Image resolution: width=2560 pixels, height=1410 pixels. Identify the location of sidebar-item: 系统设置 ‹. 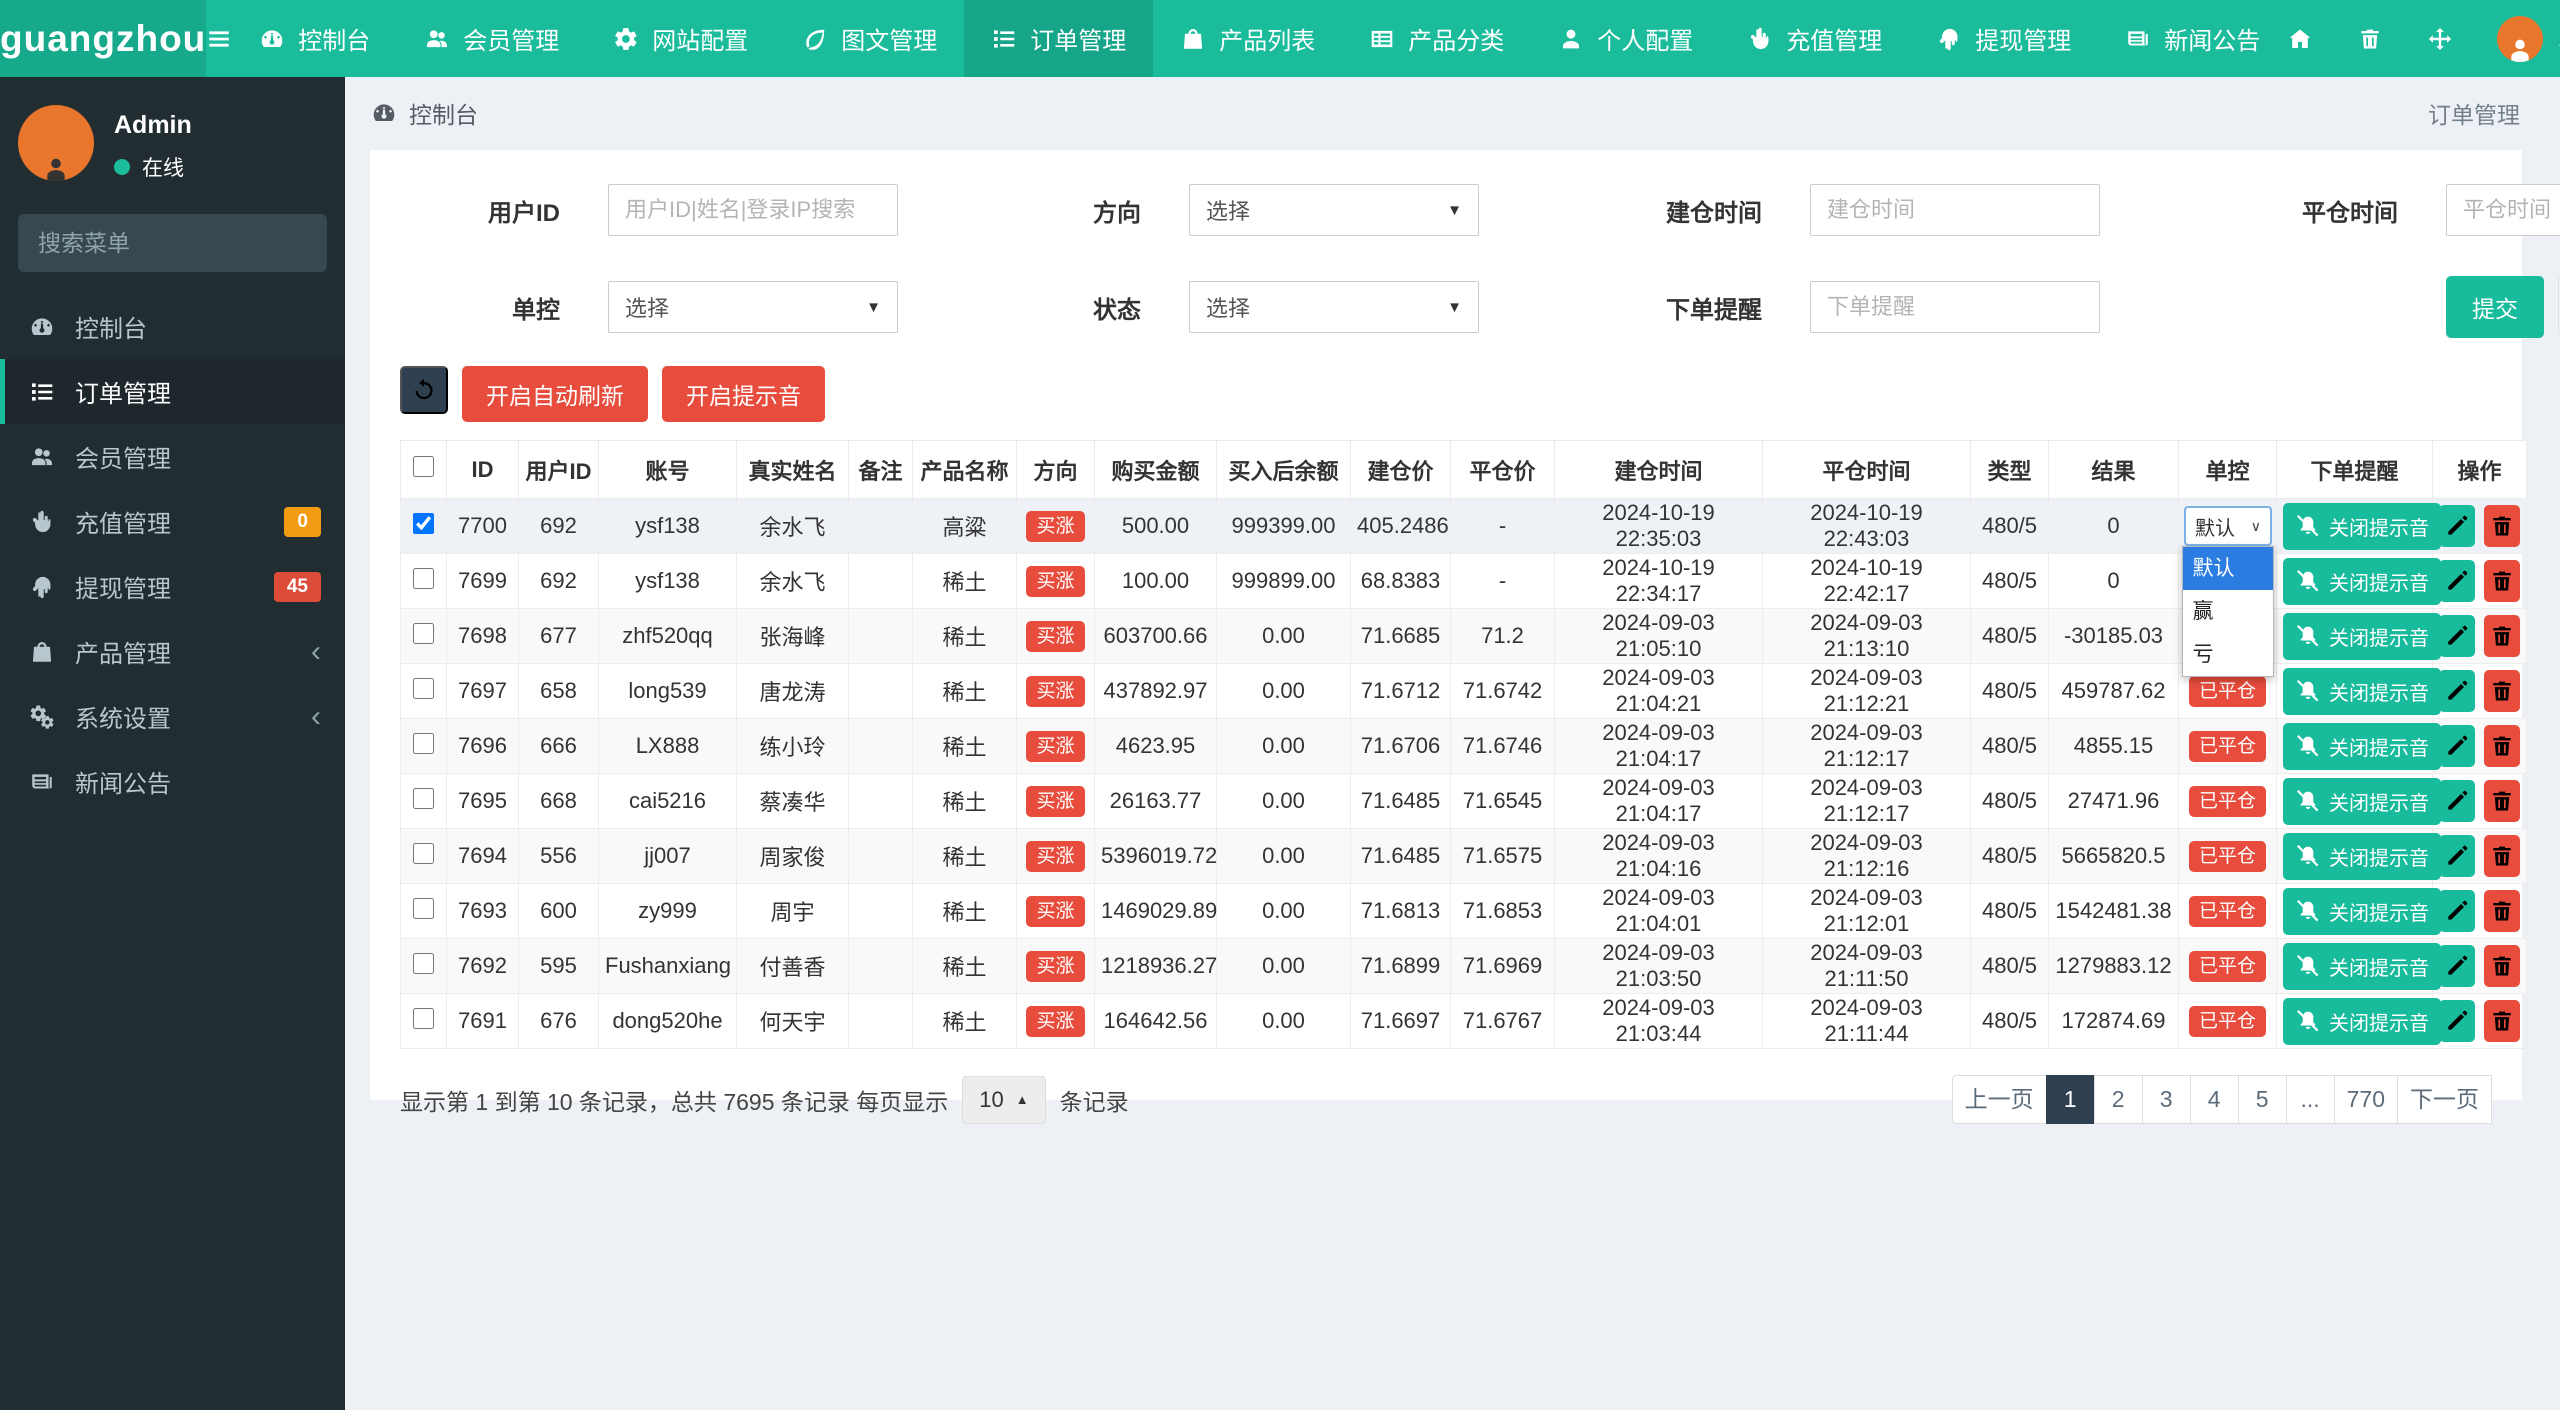
(172, 716).